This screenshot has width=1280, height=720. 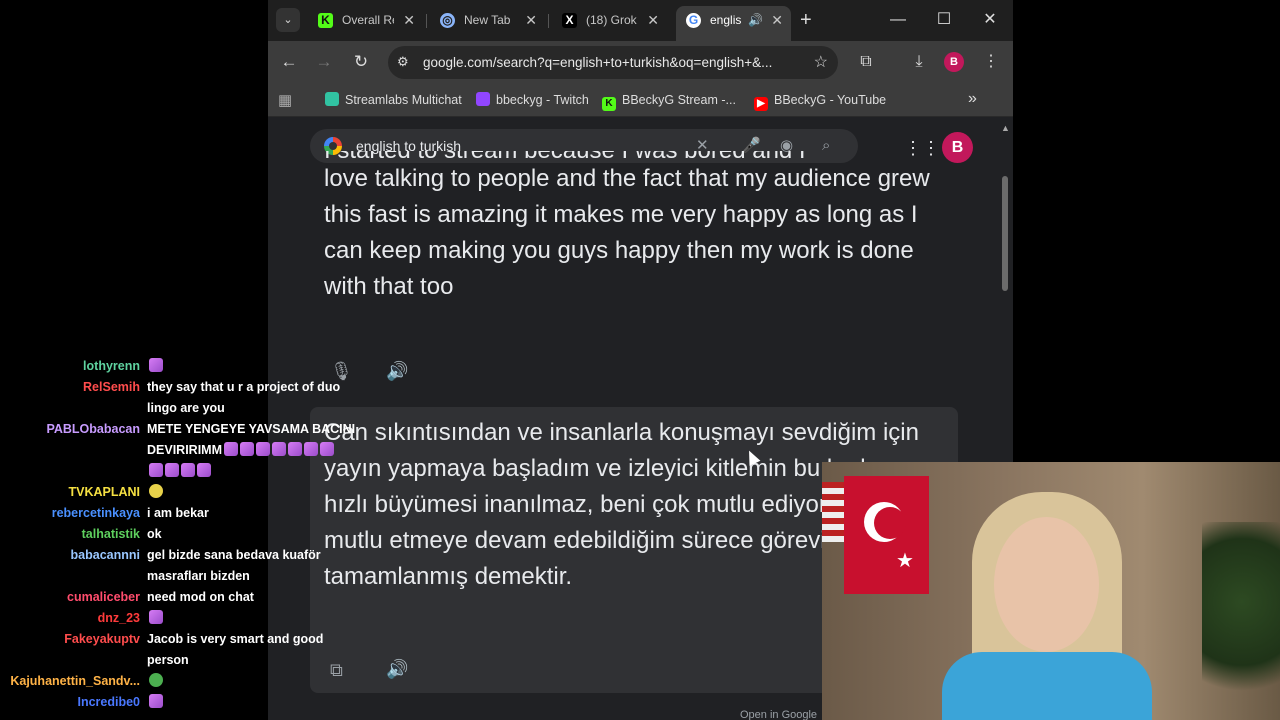 I want to click on chat-message: cumaliceber need mod on chat, so click(x=180, y=597).